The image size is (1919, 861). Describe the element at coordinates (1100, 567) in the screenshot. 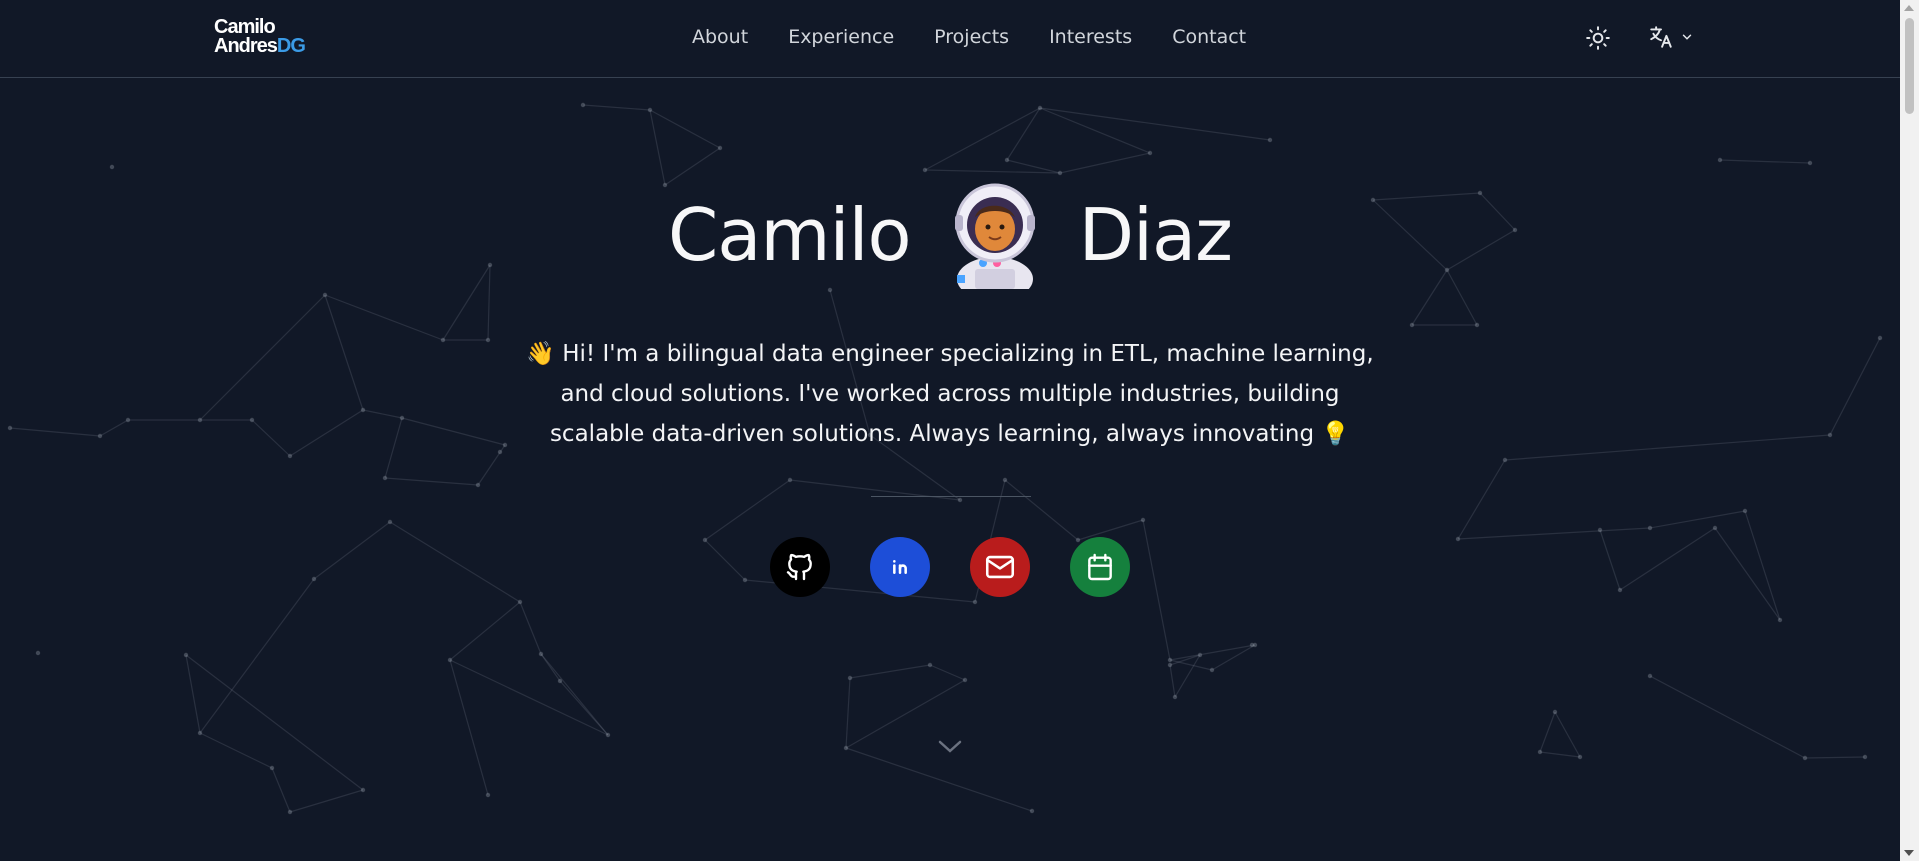

I see `calendar-link-button` at that location.